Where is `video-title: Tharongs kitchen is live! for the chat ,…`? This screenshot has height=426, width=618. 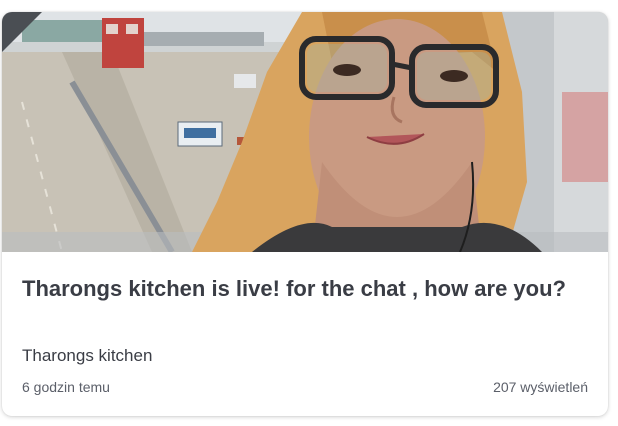 video-title: Tharongs kitchen is live! for the chat ,… is located at coordinates (305, 289).